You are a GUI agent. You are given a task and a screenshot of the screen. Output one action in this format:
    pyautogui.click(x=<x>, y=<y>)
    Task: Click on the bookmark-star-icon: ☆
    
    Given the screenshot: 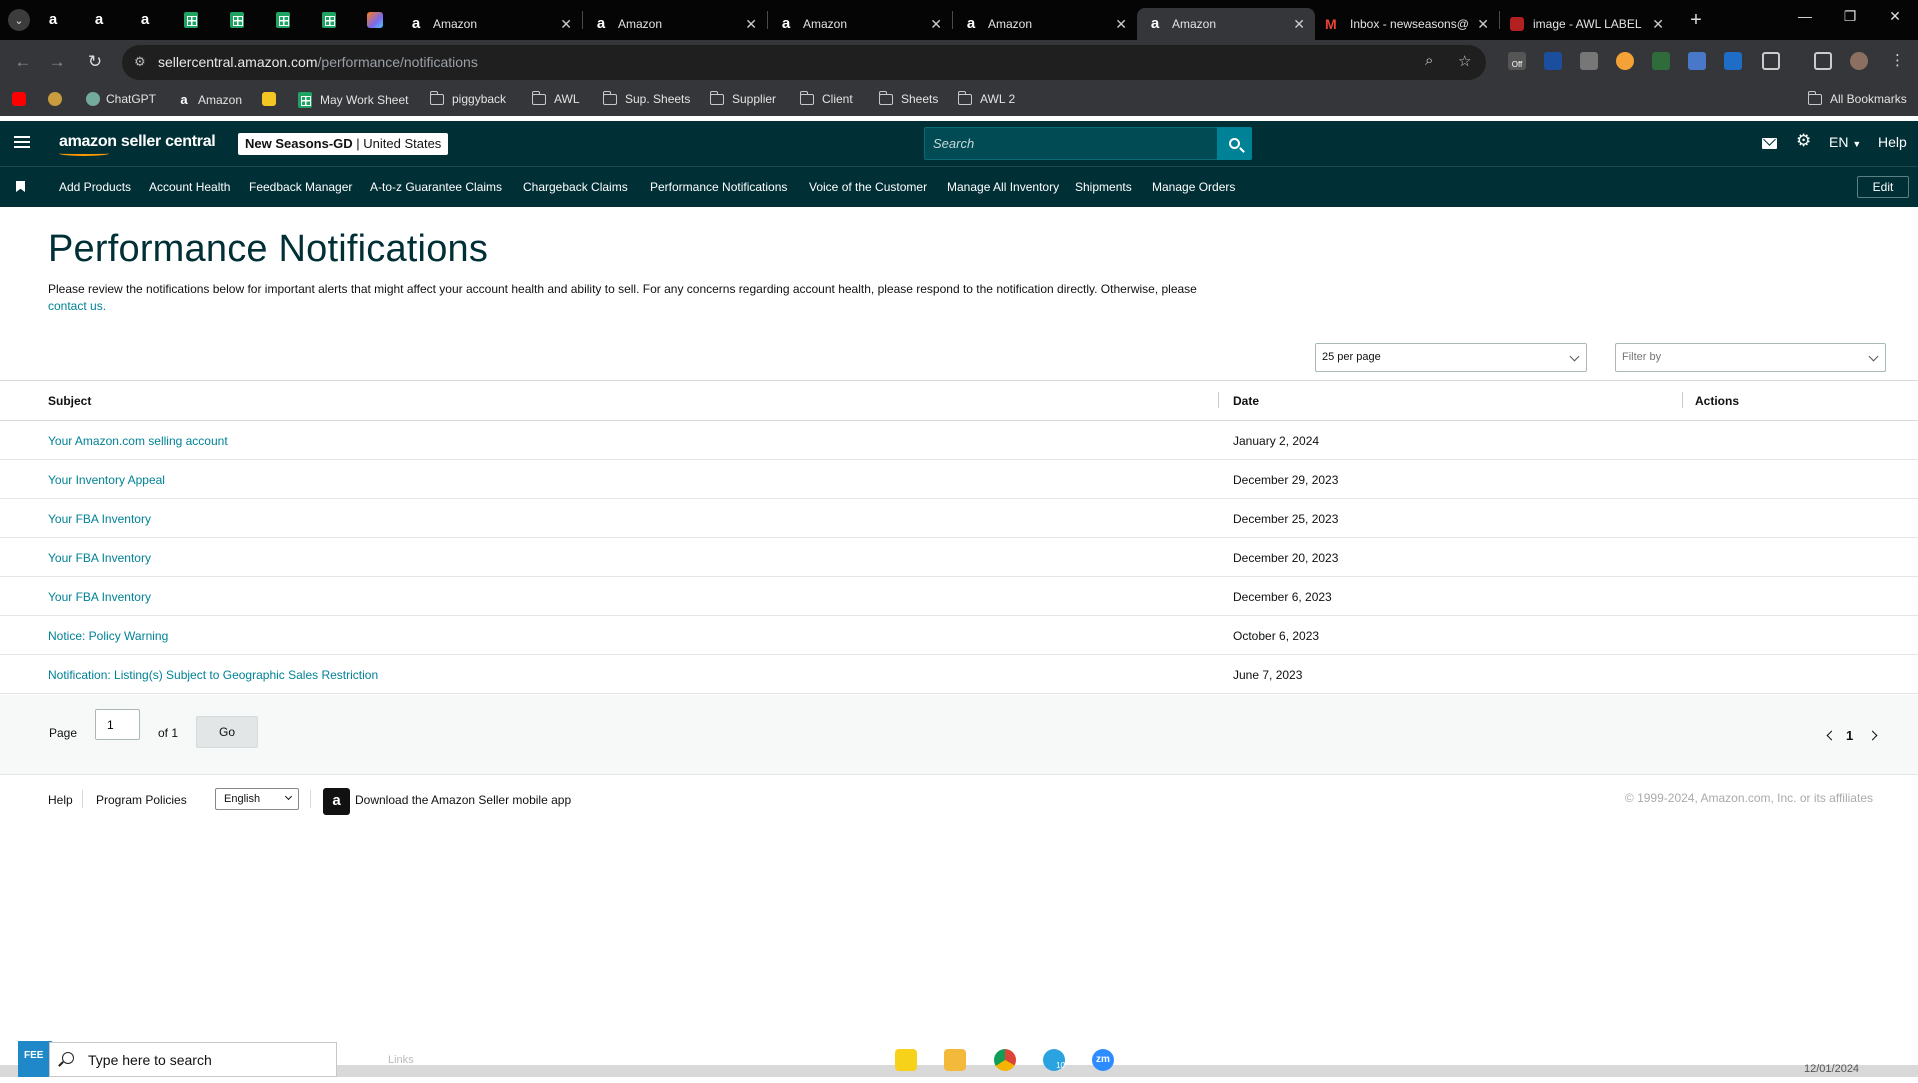 What is the action you would take?
    pyautogui.click(x=1464, y=61)
    